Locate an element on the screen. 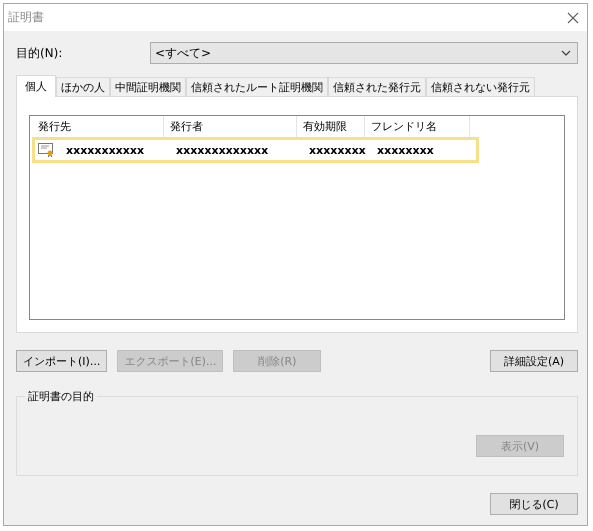 The height and width of the screenshot is (531, 593). tab: 信頼されたルート証明機関 is located at coordinates (257, 86).